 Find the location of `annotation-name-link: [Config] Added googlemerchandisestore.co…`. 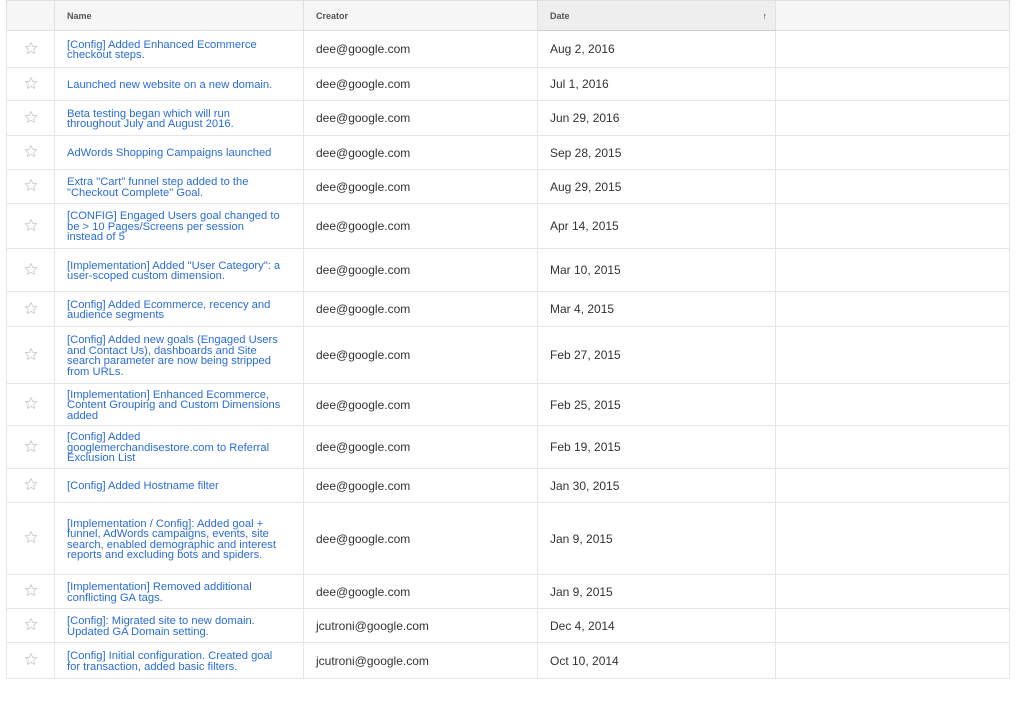

annotation-name-link: [Config] Added googlemerchandisestore.co… is located at coordinates (168, 447).